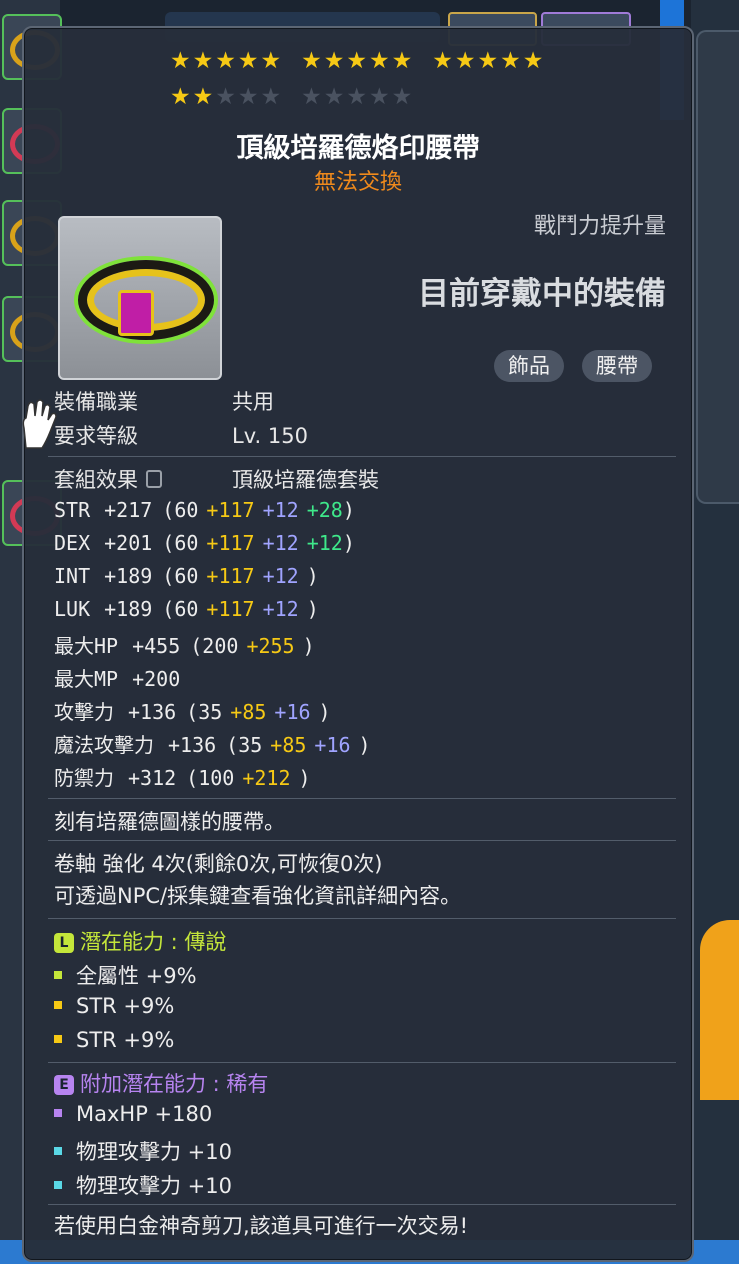 The width and height of the screenshot is (739, 1264). Describe the element at coordinates (72, 543) in the screenshot. I see `stat-name: DEX` at that location.